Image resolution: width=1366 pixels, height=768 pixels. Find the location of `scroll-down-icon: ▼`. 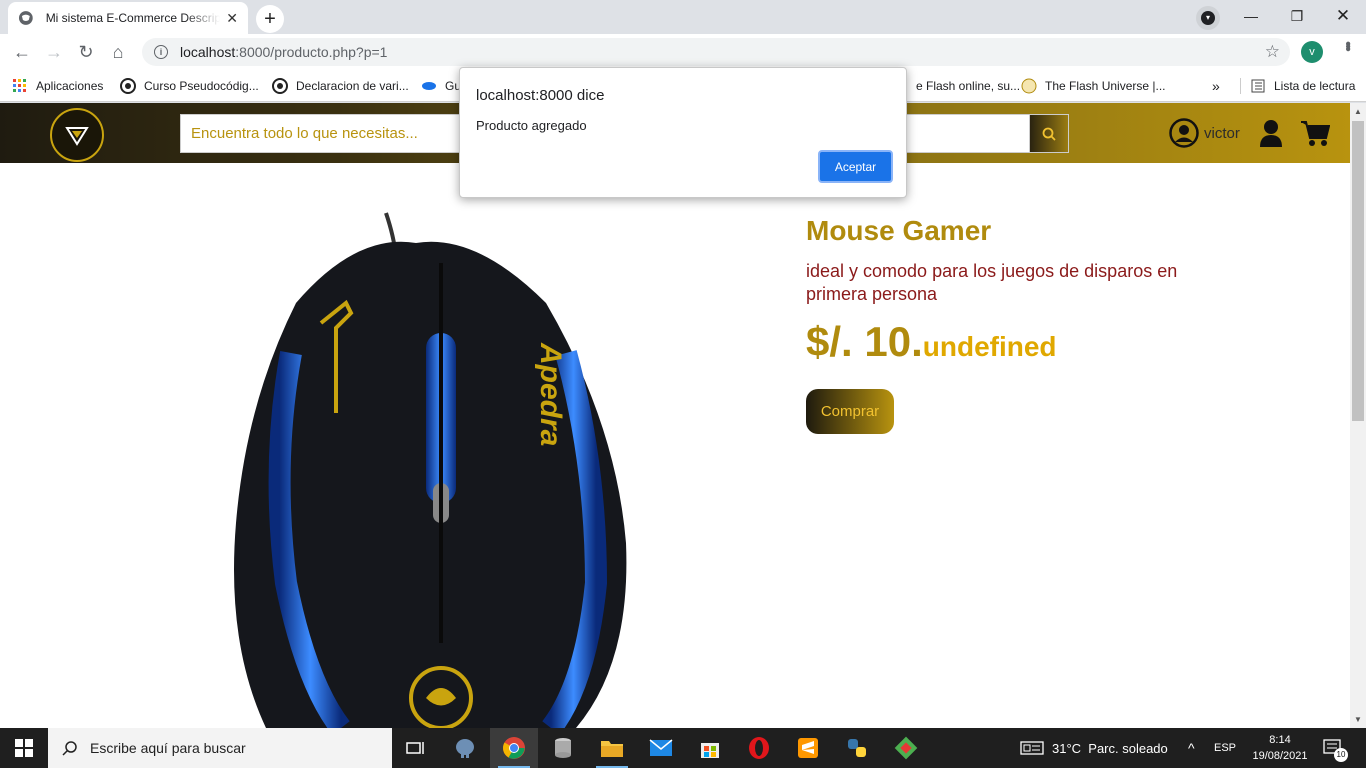

scroll-down-icon: ▼ is located at coordinates (1358, 719).